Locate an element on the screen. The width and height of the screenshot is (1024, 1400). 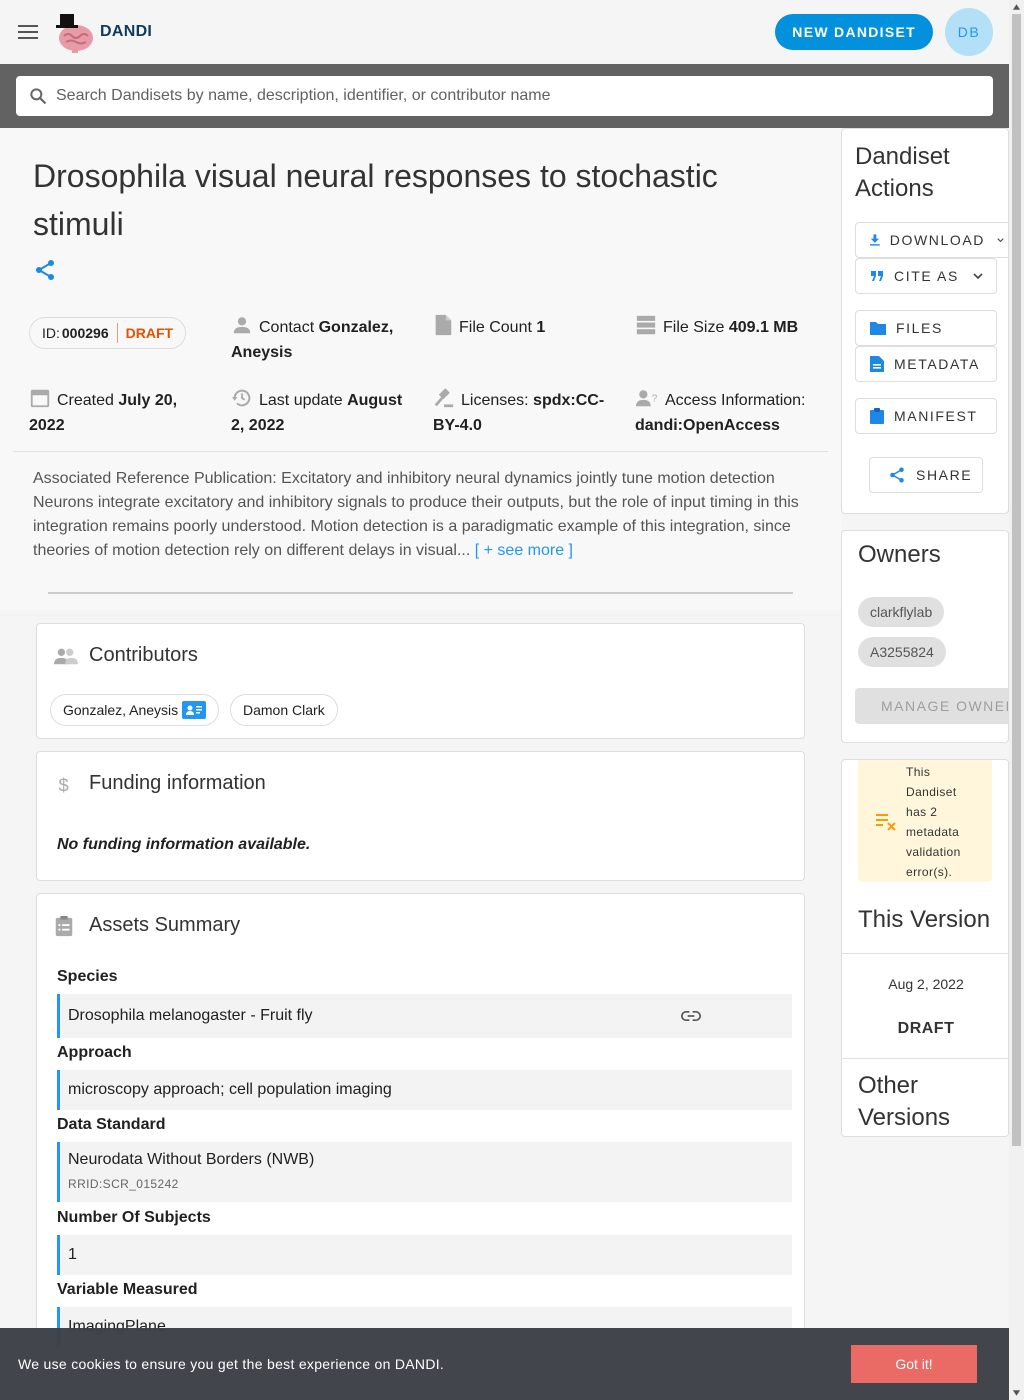
download-icon is located at coordinates (875, 240).